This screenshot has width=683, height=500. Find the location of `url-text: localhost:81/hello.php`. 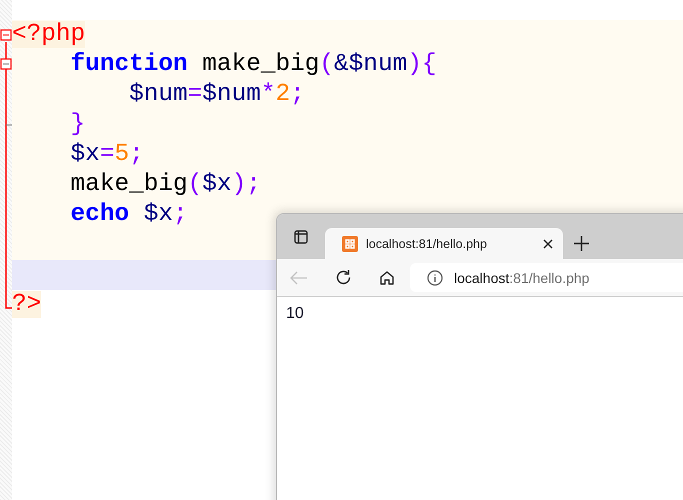

url-text: localhost:81/hello.php is located at coordinates (522, 278).